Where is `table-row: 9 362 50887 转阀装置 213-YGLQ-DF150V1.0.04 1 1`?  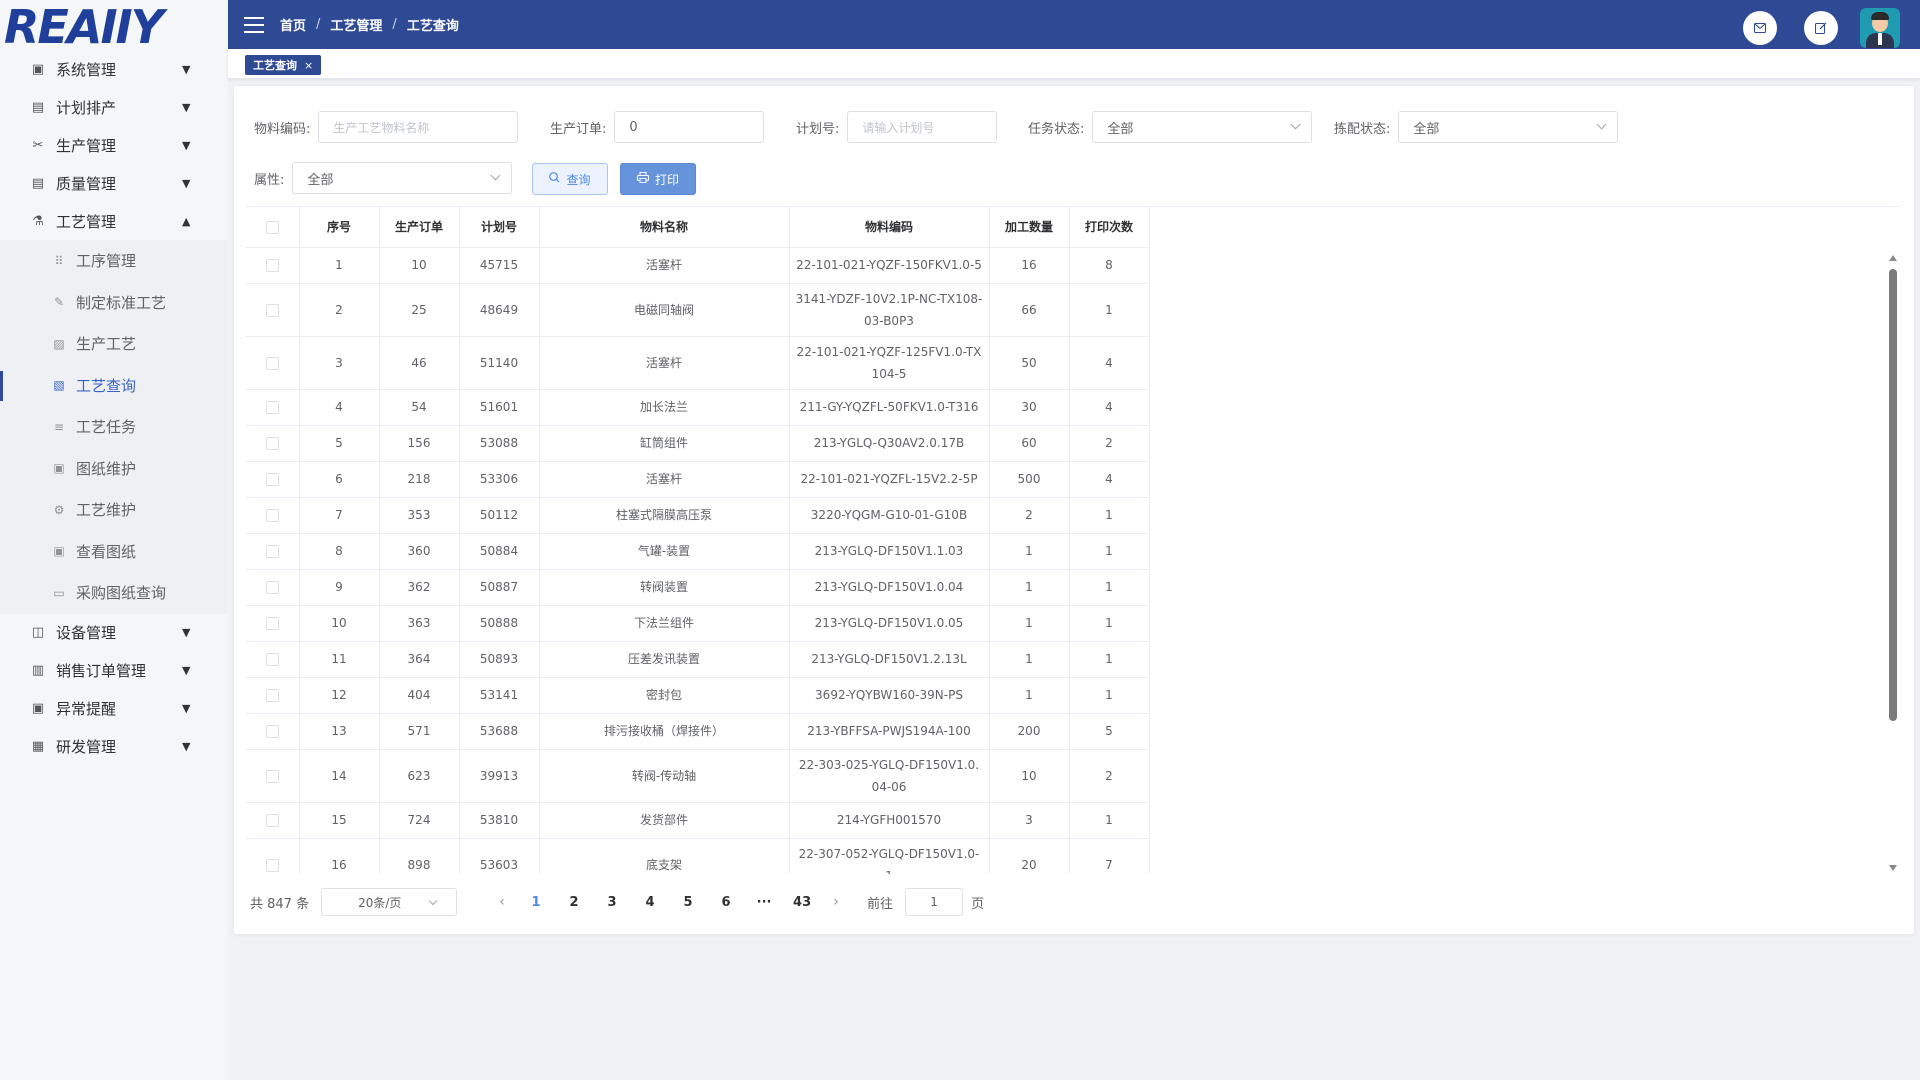
table-row: 9 362 50887 转阀装置 213-YGLQ-DF150V1.0.04 1 1 is located at coordinates (704, 587).